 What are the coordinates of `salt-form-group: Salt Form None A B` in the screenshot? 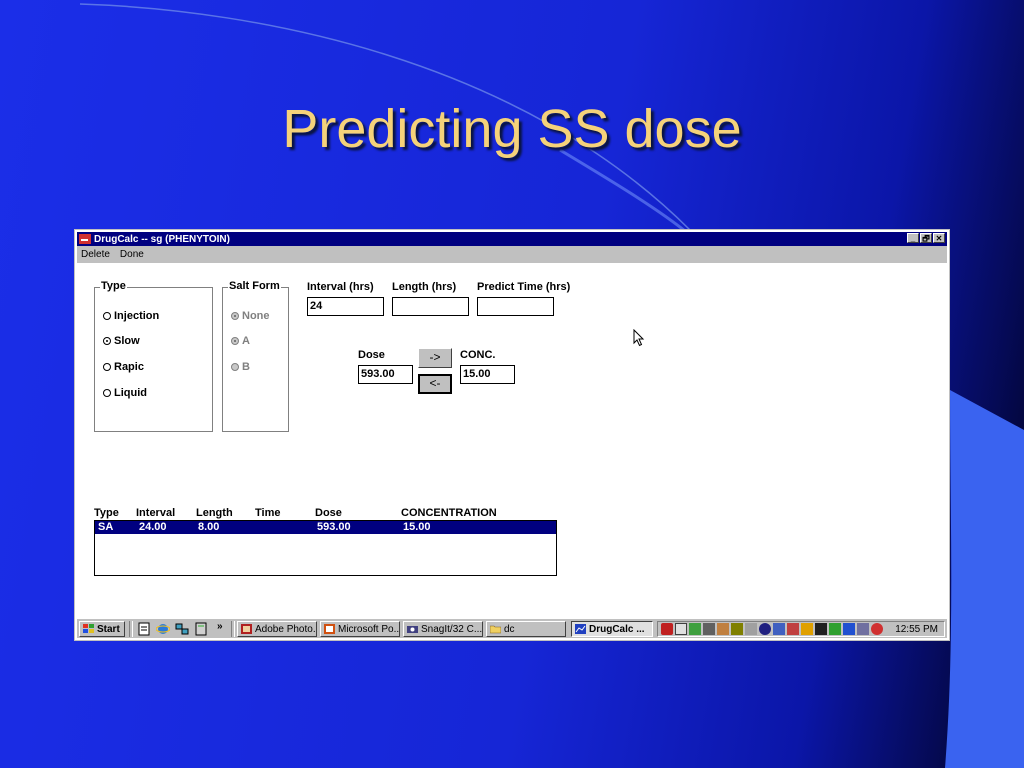 It's located at (255, 356).